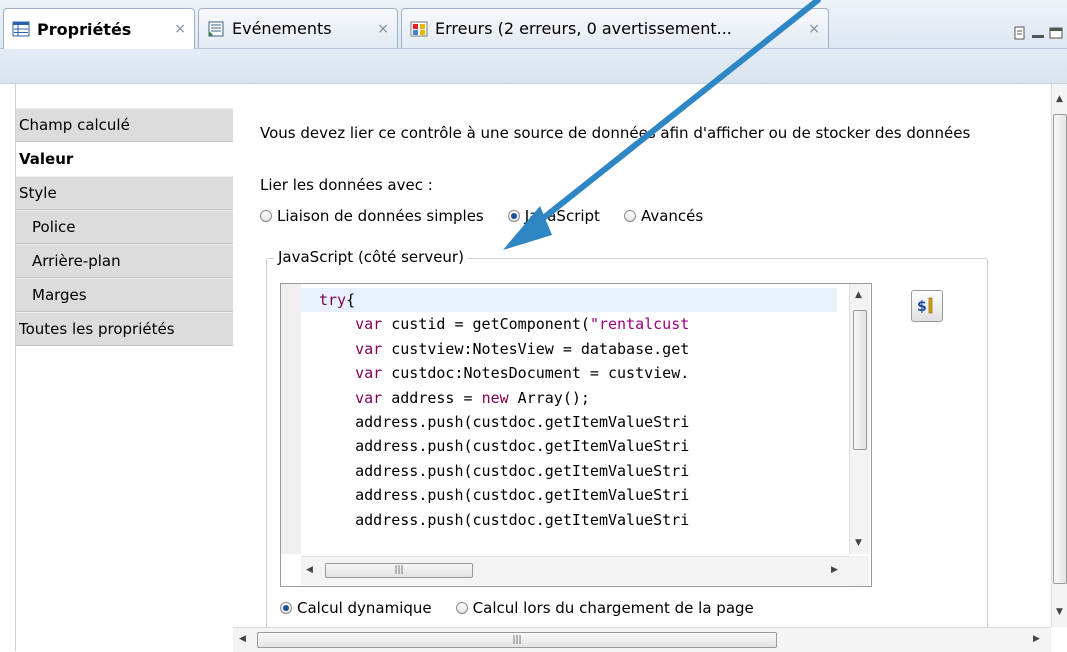 The height and width of the screenshot is (652, 1067). What do you see at coordinates (553, 216) in the screenshot?
I see `radio-javascript: JavaScript` at bounding box center [553, 216].